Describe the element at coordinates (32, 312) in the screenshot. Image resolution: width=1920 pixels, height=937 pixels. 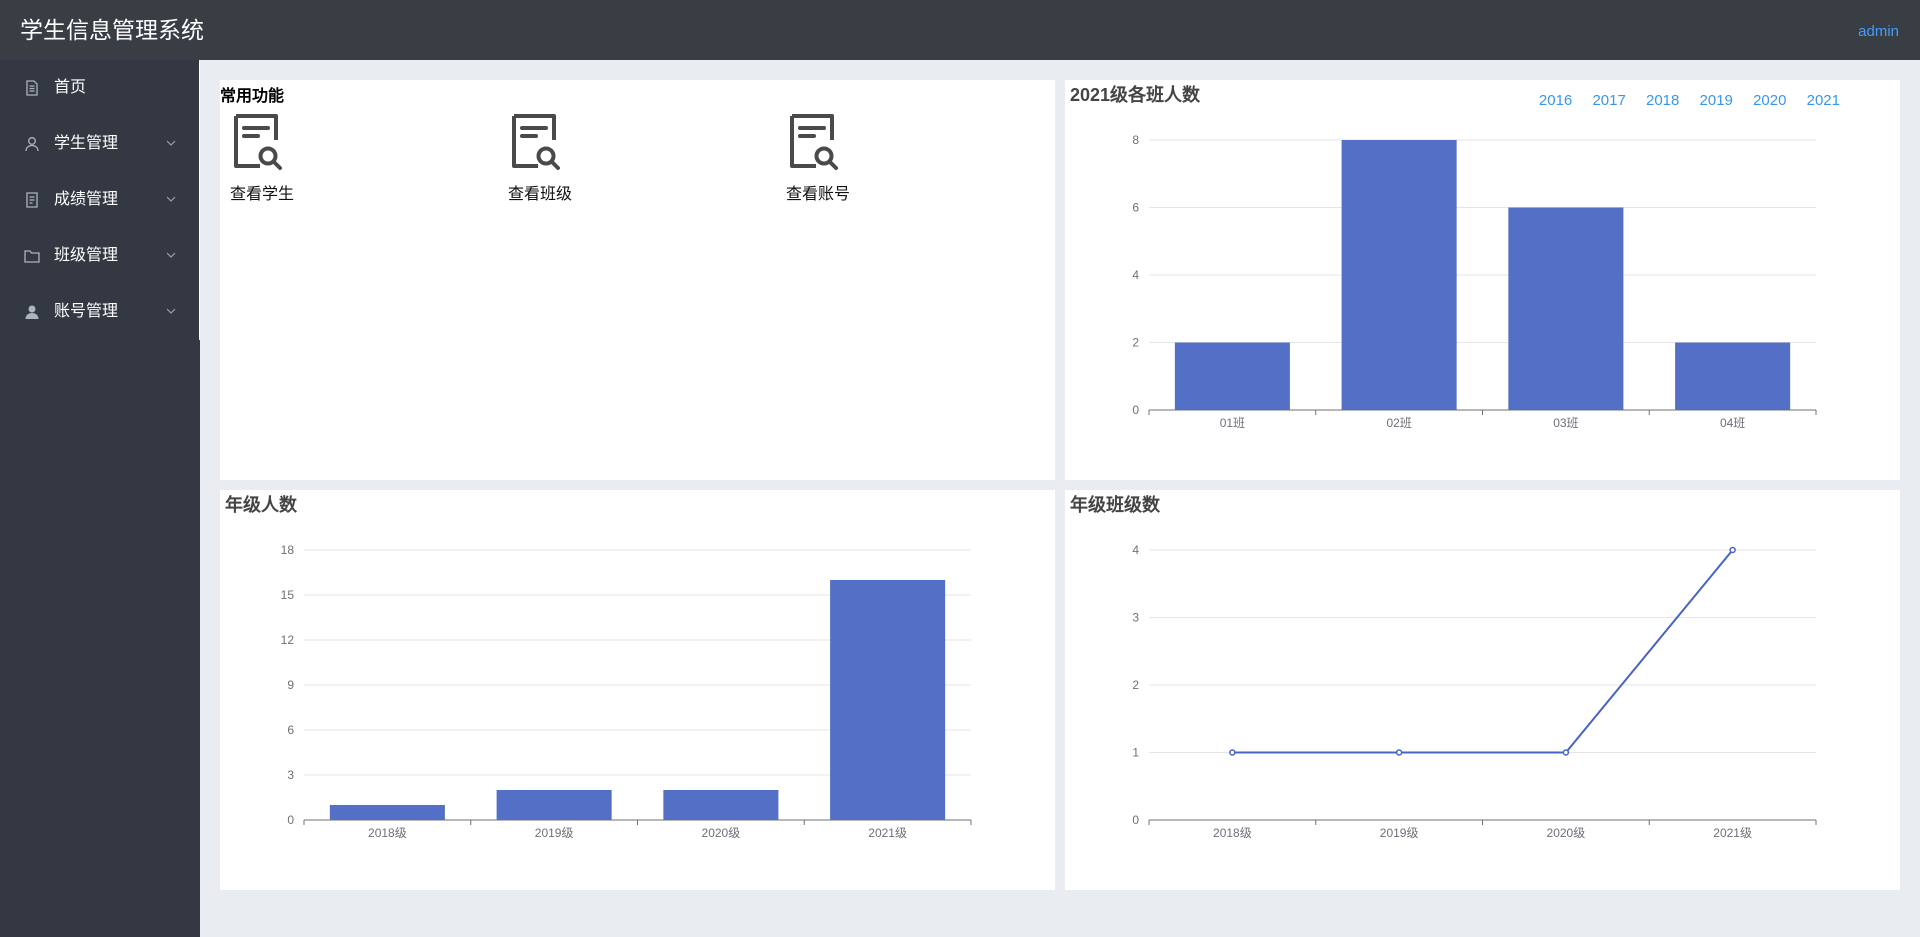
I see `account-icon` at that location.